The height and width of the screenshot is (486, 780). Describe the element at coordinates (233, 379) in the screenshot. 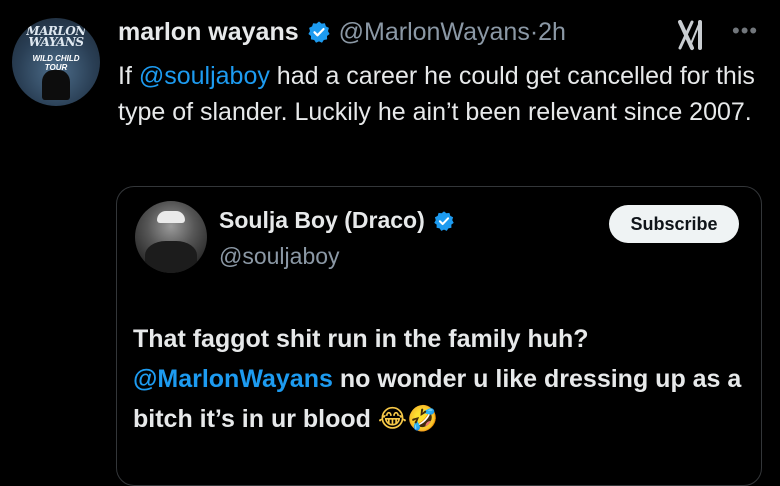

I see `quoted-mention-link: @MarlonWayans` at that location.